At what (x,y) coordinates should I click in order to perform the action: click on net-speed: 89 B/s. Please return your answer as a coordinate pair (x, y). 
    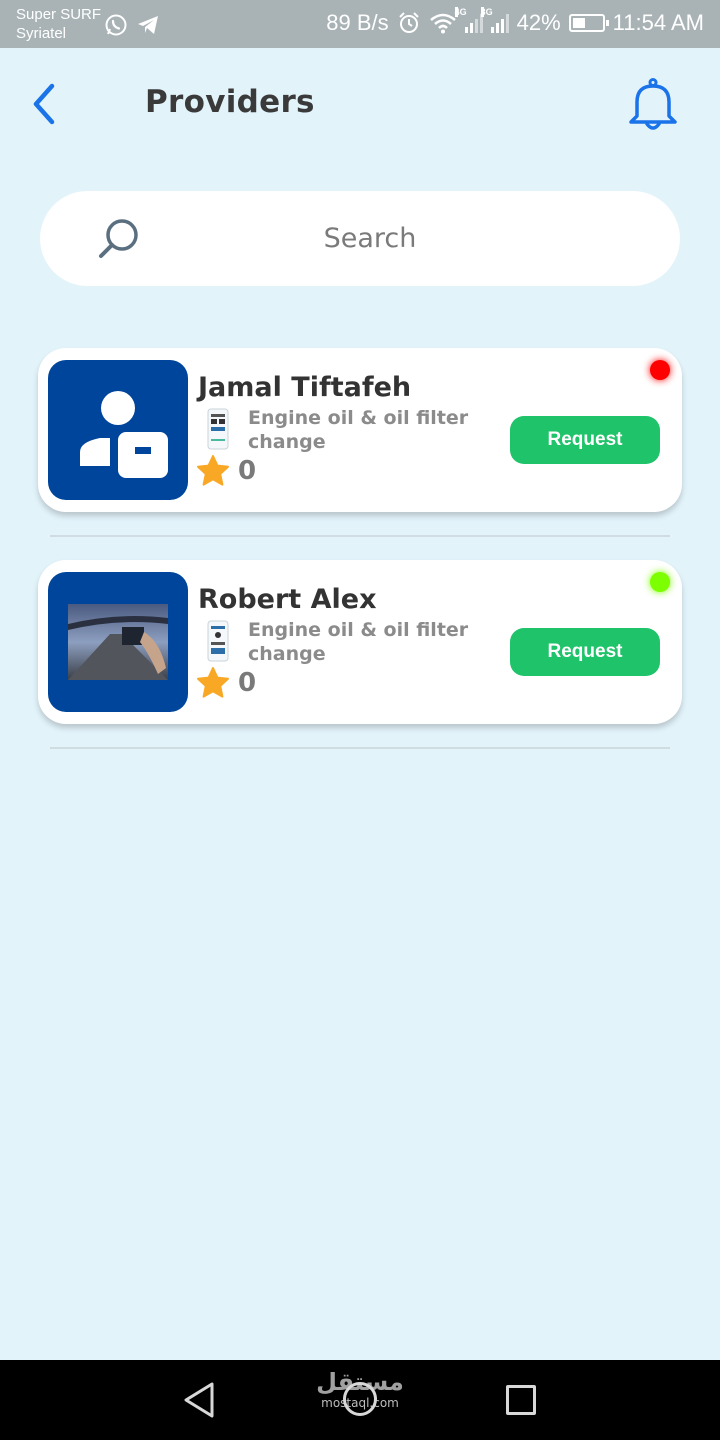
    Looking at the image, I should click on (357, 22).